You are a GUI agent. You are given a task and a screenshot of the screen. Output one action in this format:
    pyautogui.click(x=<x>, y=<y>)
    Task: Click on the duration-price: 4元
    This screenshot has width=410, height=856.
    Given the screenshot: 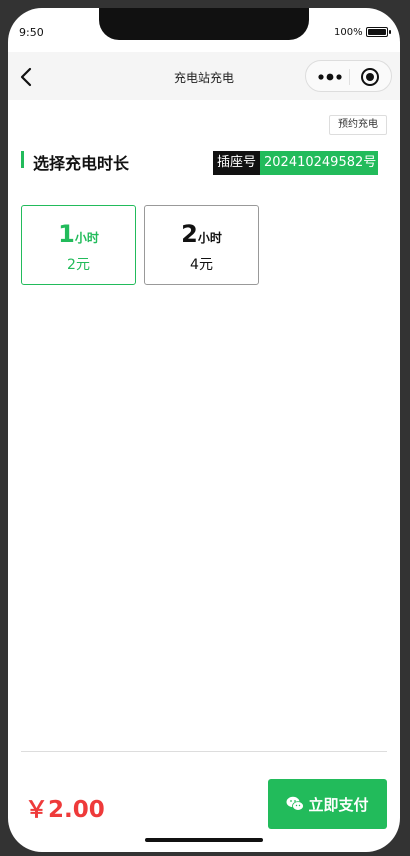 What is the action you would take?
    pyautogui.click(x=201, y=265)
    